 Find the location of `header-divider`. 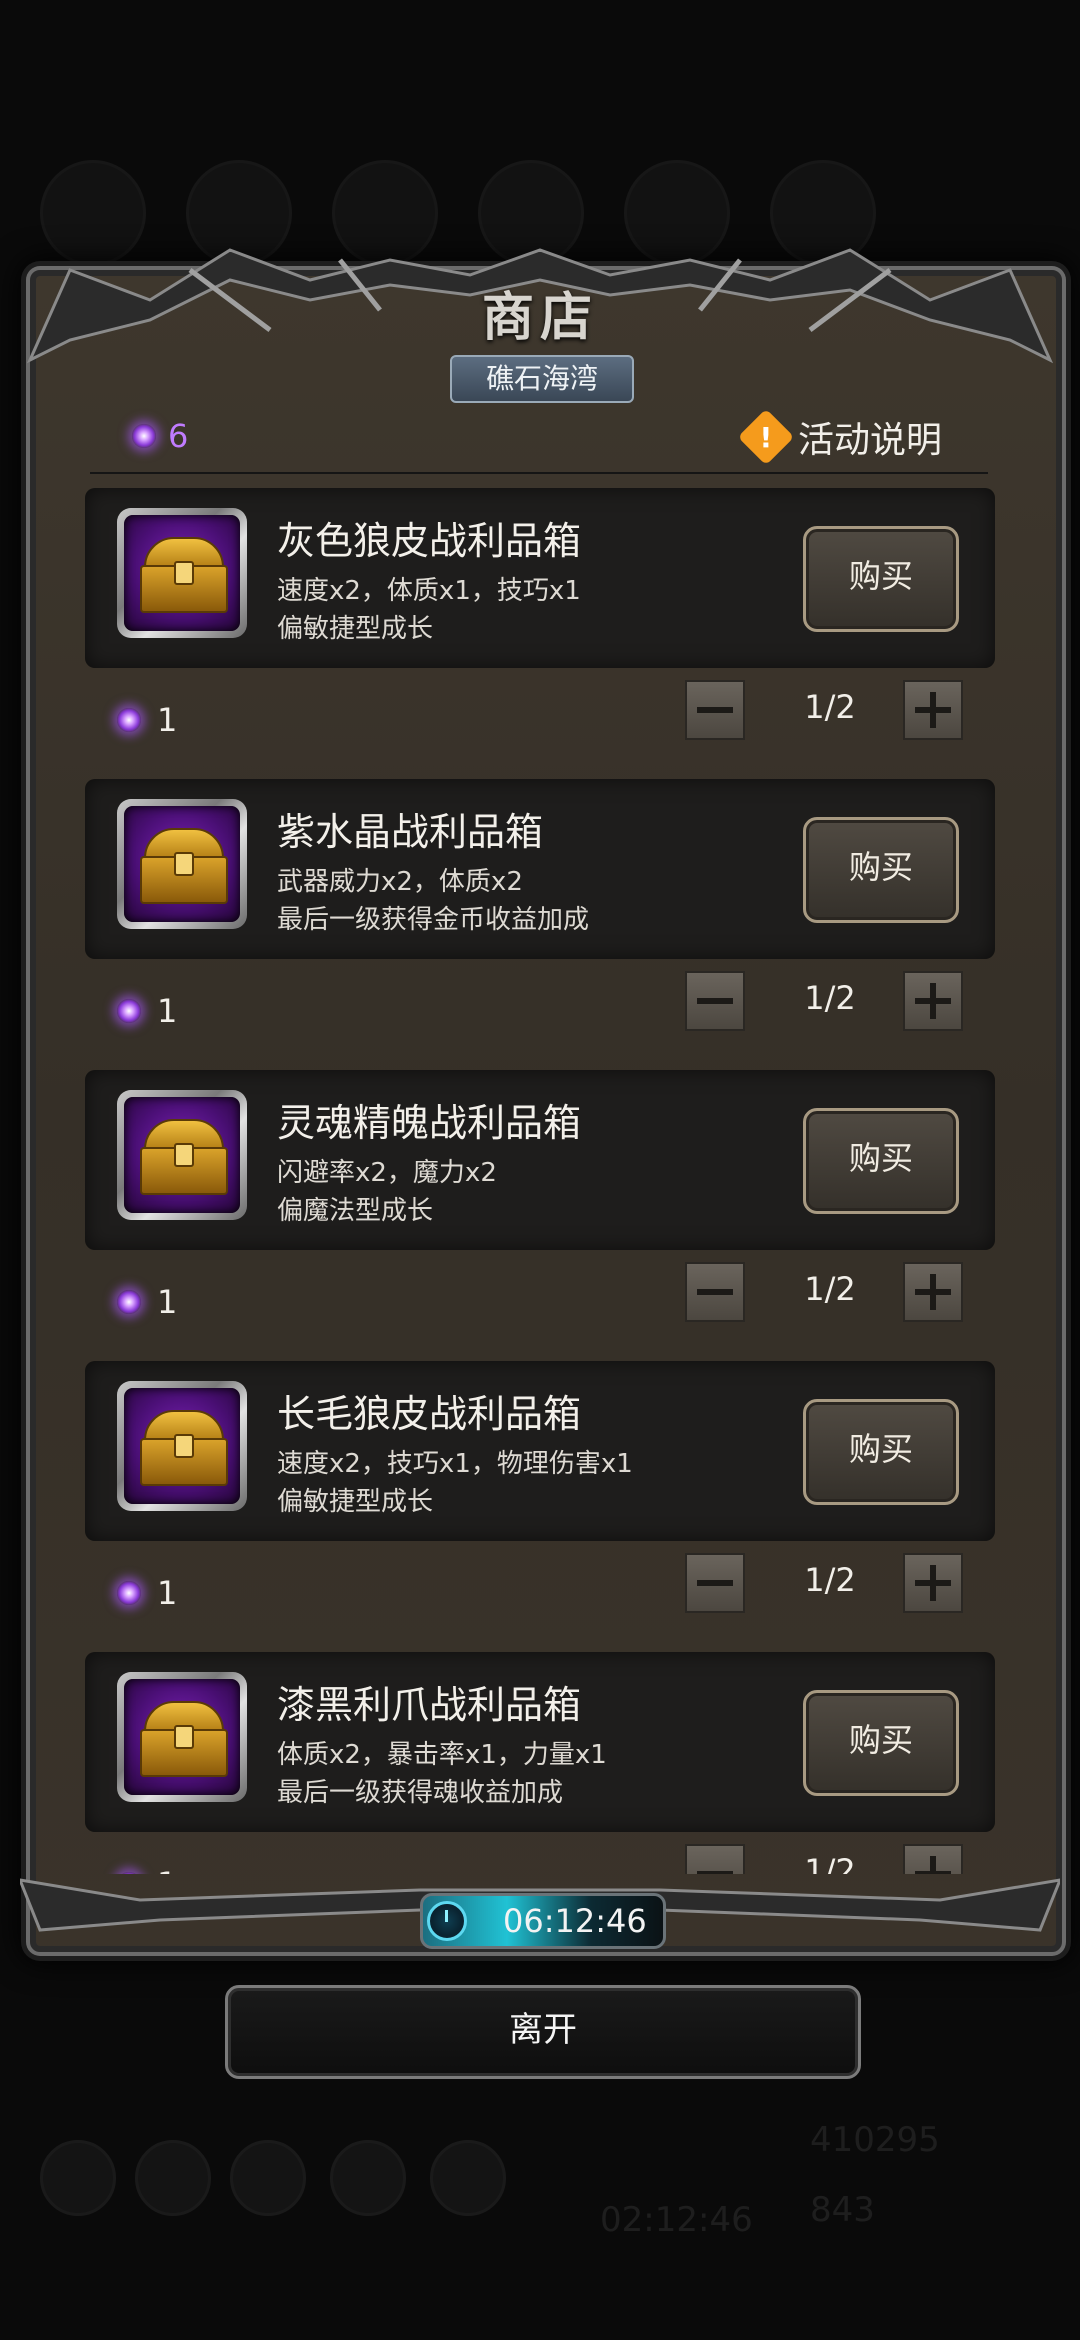

header-divider is located at coordinates (539, 473).